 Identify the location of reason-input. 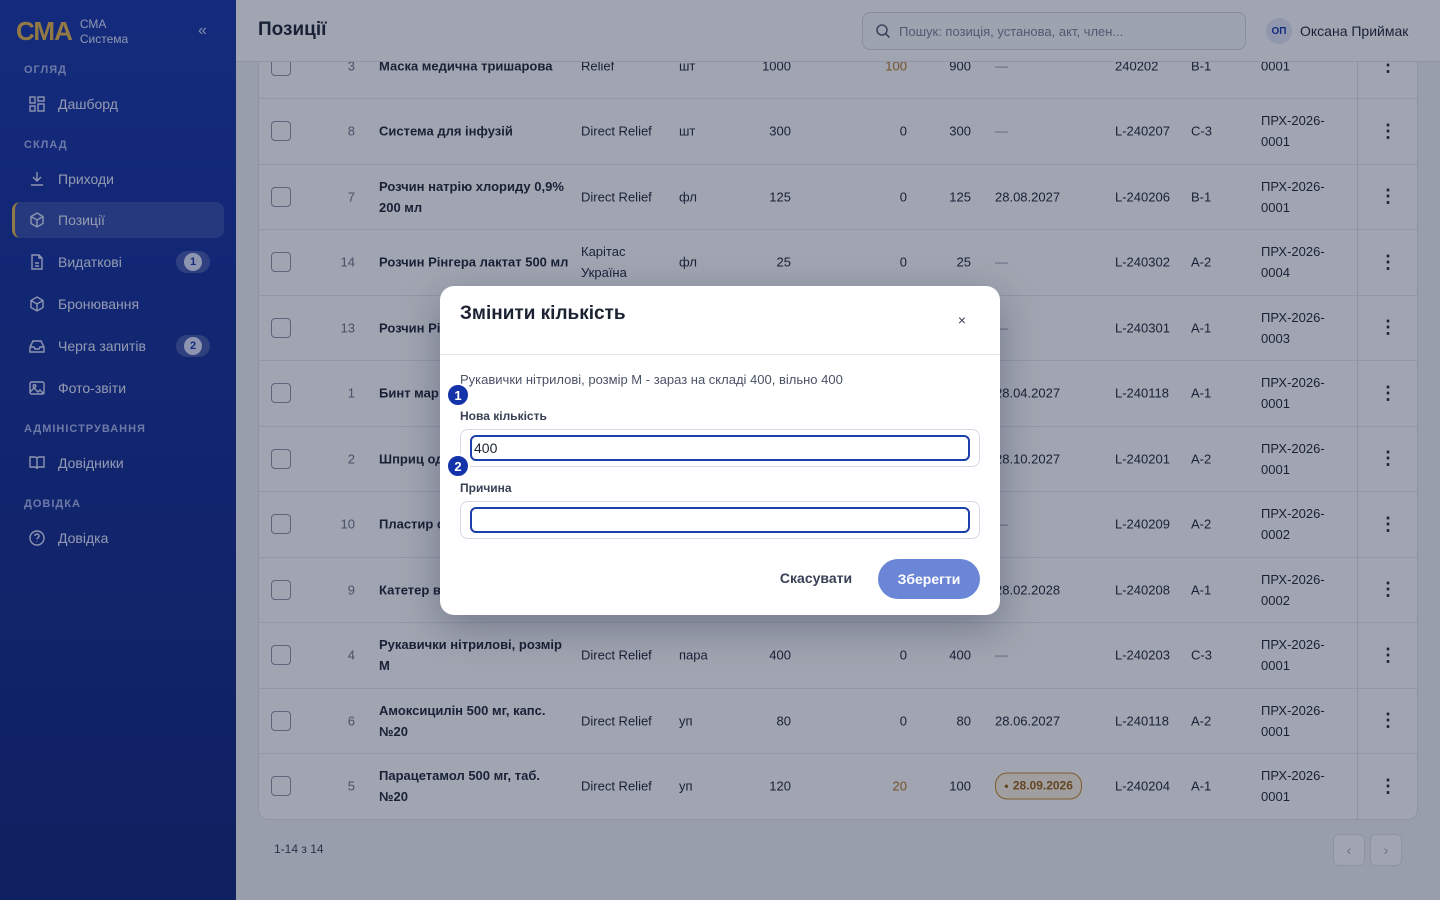
(720, 520).